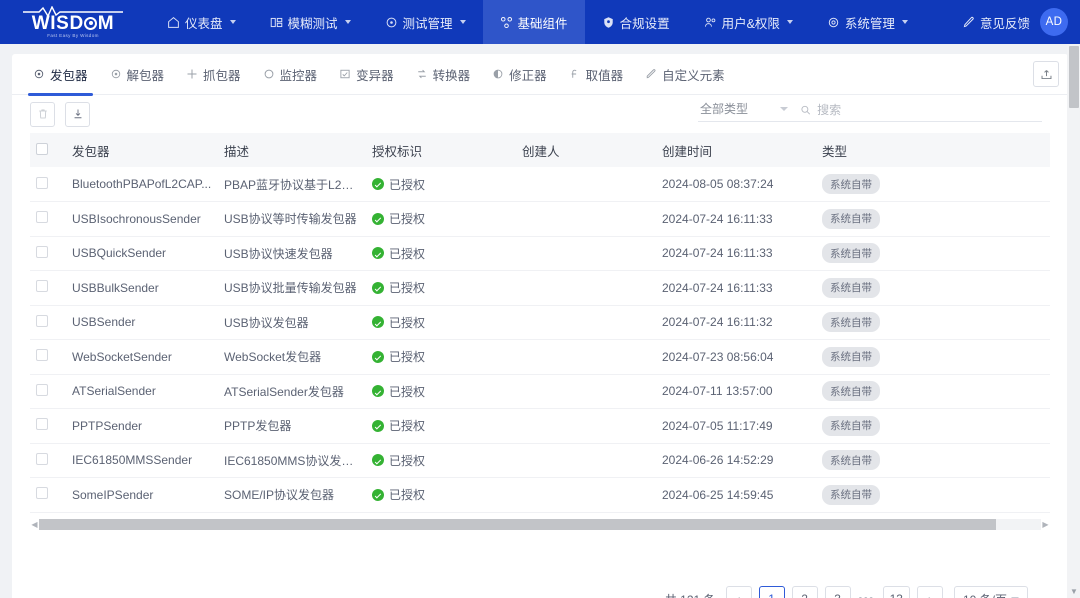 The width and height of the screenshot is (1080, 598). Describe the element at coordinates (837, 592) in the screenshot. I see `page-button-3: 3` at that location.